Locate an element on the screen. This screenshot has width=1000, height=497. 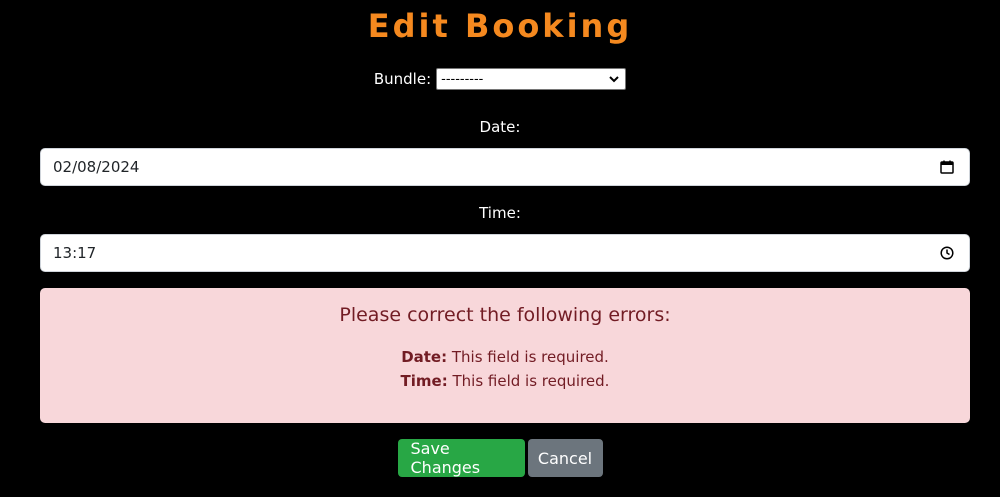
error-field-name: Time: is located at coordinates (424, 381).